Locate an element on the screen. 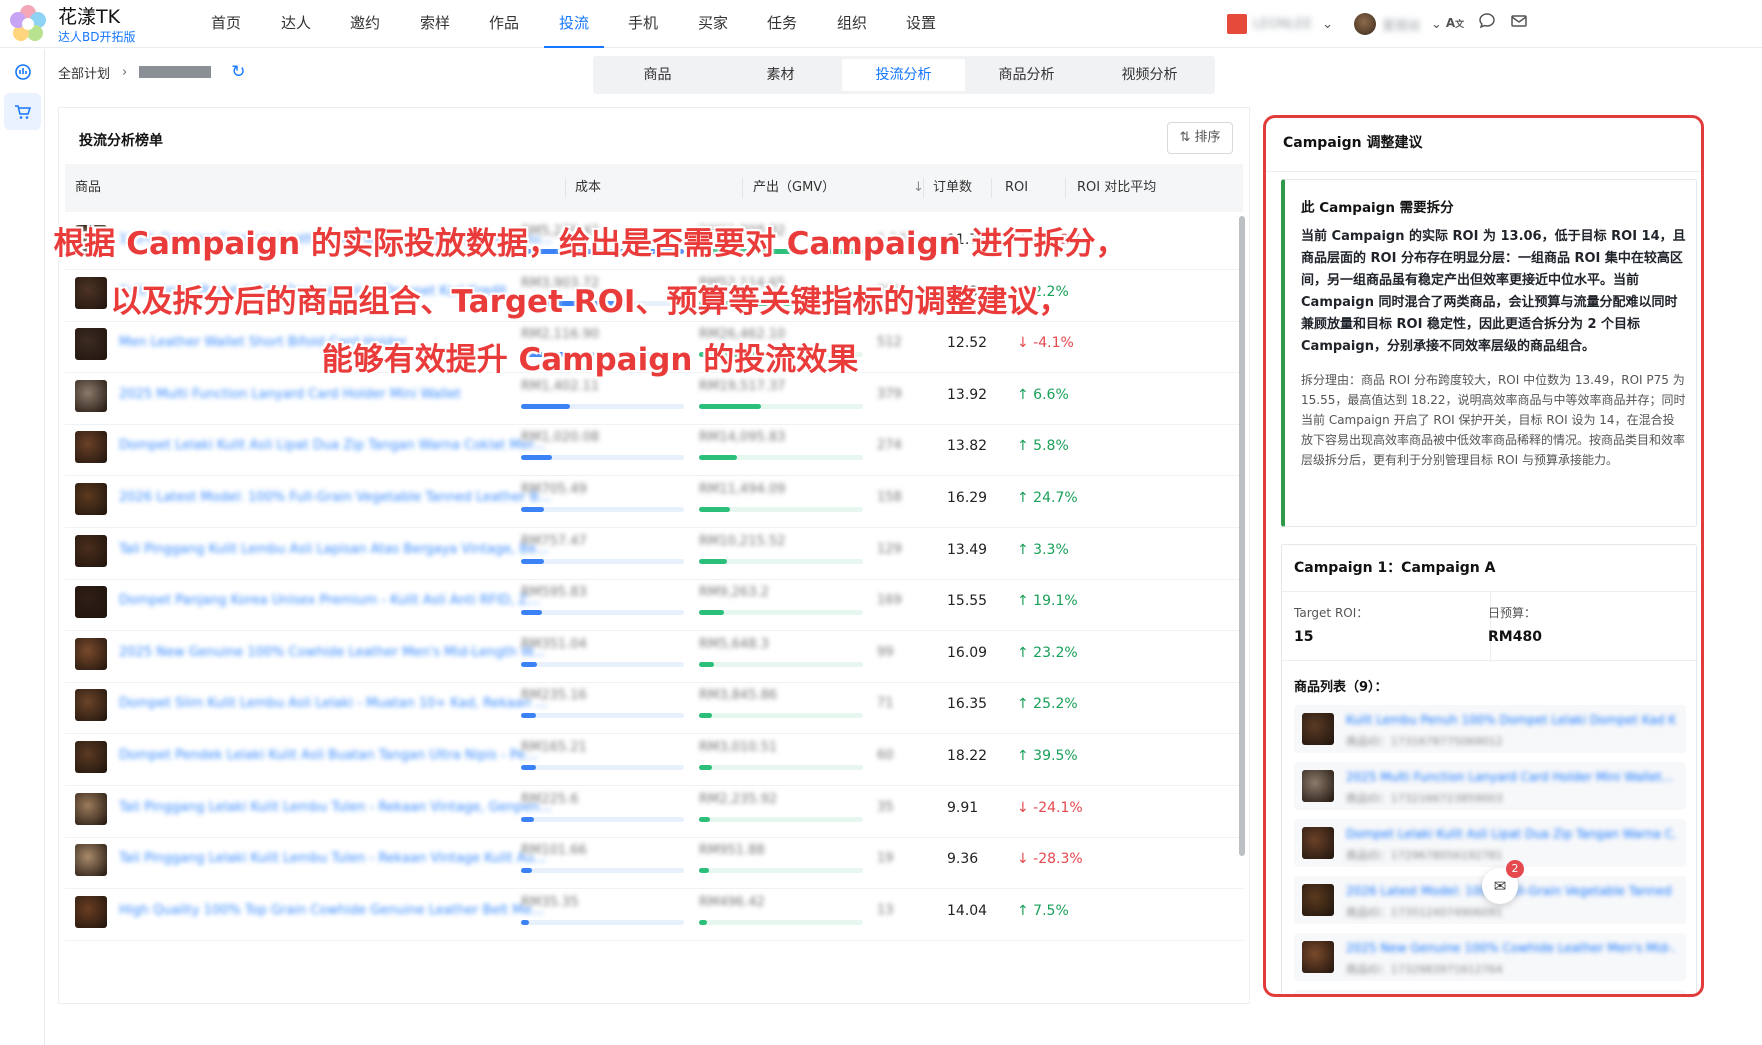 The width and height of the screenshot is (1762, 1045). table-scrollbar is located at coordinates (1242, 536).